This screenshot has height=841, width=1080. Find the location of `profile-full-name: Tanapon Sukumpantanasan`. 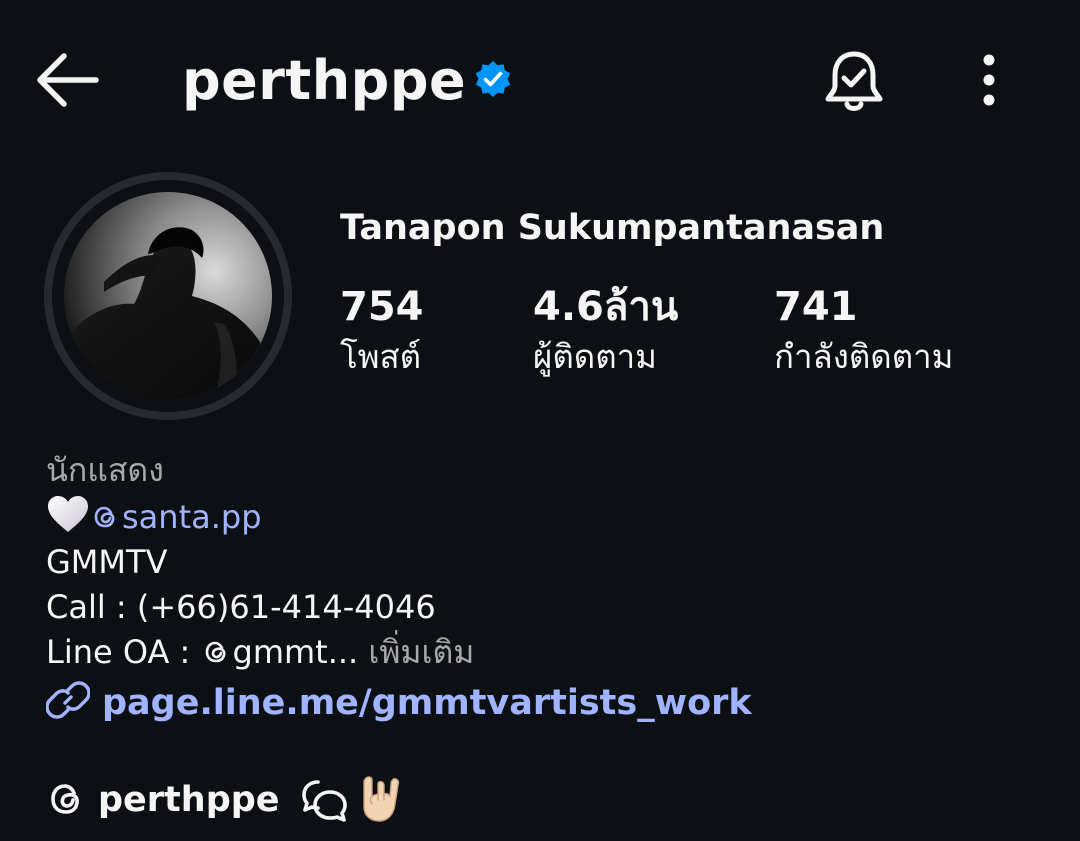

profile-full-name: Tanapon Sukumpantanasan is located at coordinates (612, 228).